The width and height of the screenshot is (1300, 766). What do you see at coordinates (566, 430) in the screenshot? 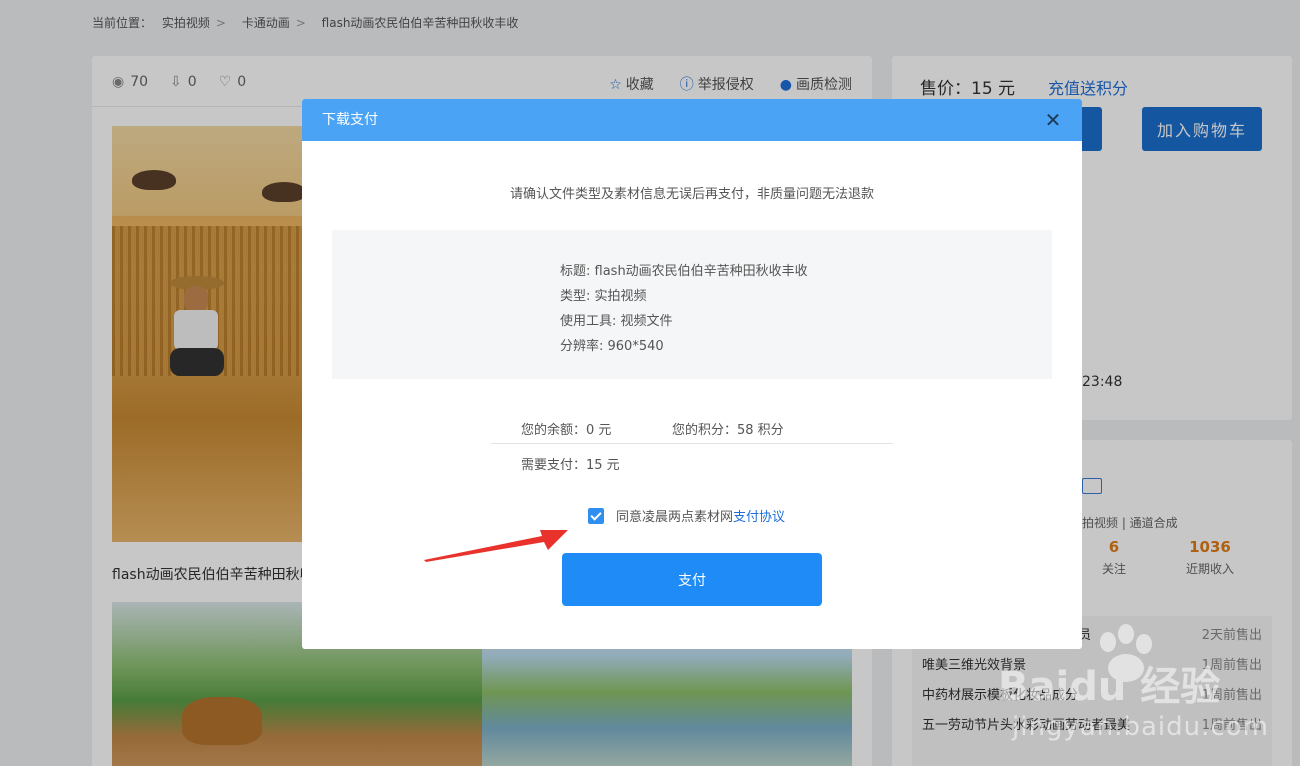
I see `balance-text: 您的余额：0 元` at bounding box center [566, 430].